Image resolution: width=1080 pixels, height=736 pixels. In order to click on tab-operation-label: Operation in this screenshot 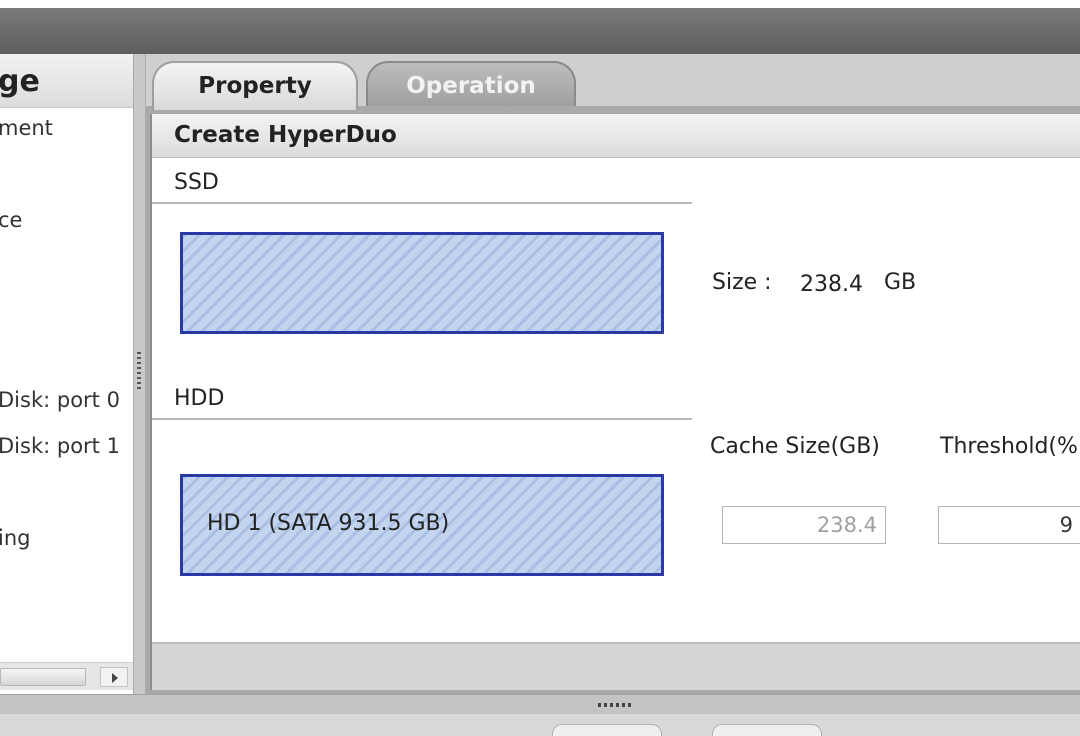, I will do `click(471, 86)`.